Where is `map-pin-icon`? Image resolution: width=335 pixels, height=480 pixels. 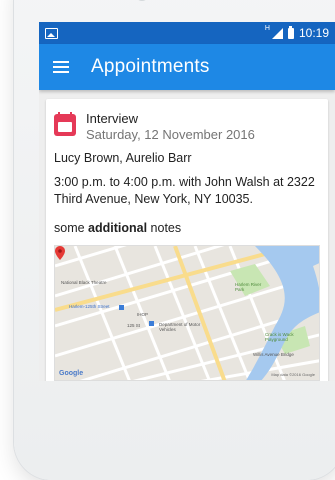 map-pin-icon is located at coordinates (60, 252).